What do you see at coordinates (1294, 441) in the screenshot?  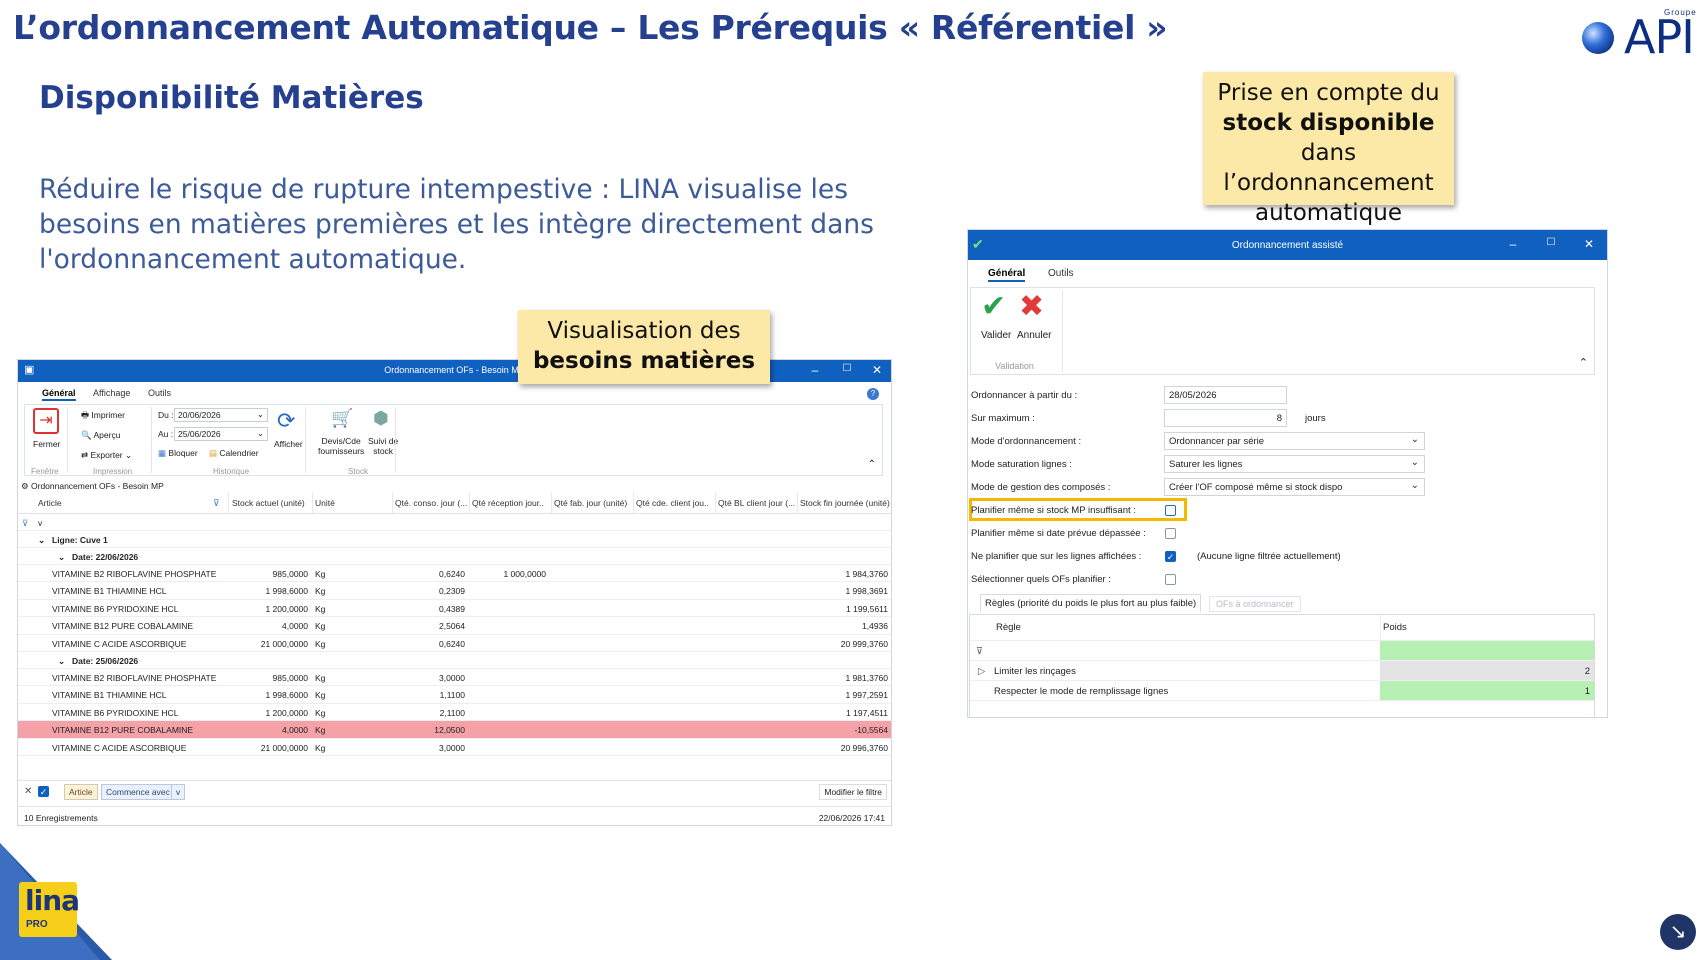 I see `mode-ord-select: Ordonnancer par série ⌄` at bounding box center [1294, 441].